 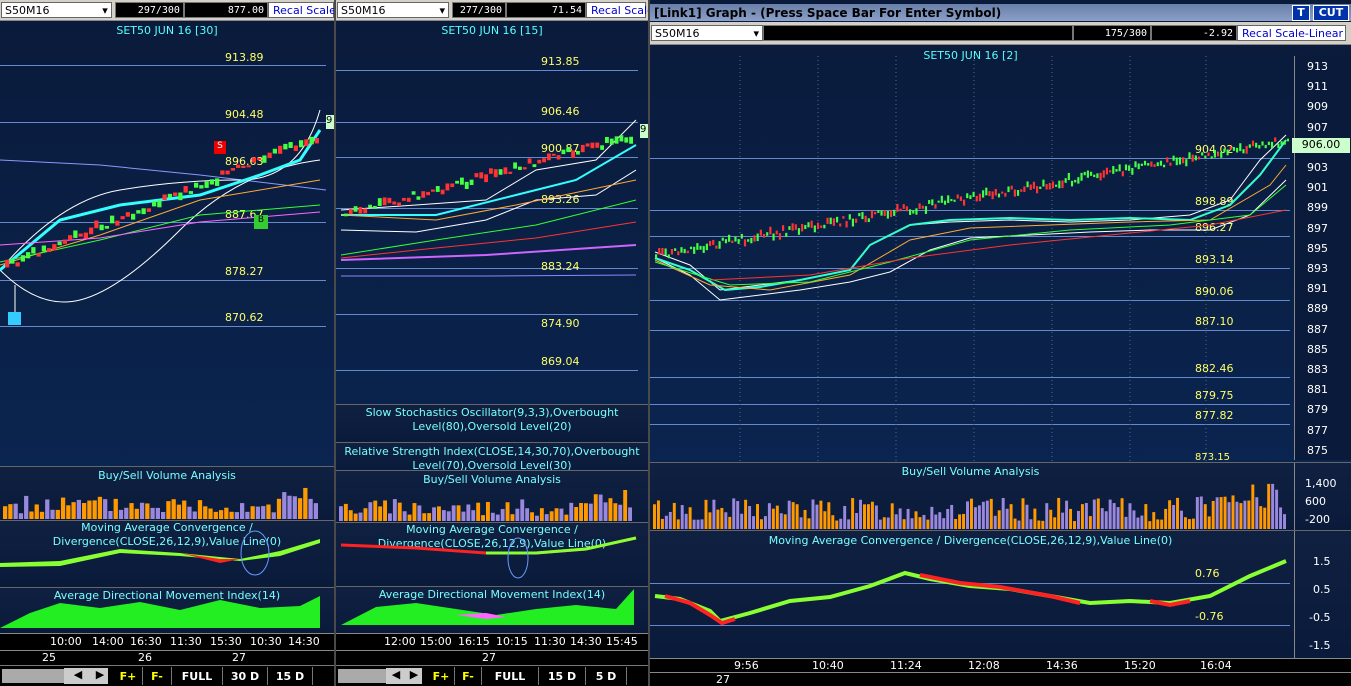 What do you see at coordinates (1317, 410) in the screenshot?
I see `price-axis-label: 879` at bounding box center [1317, 410].